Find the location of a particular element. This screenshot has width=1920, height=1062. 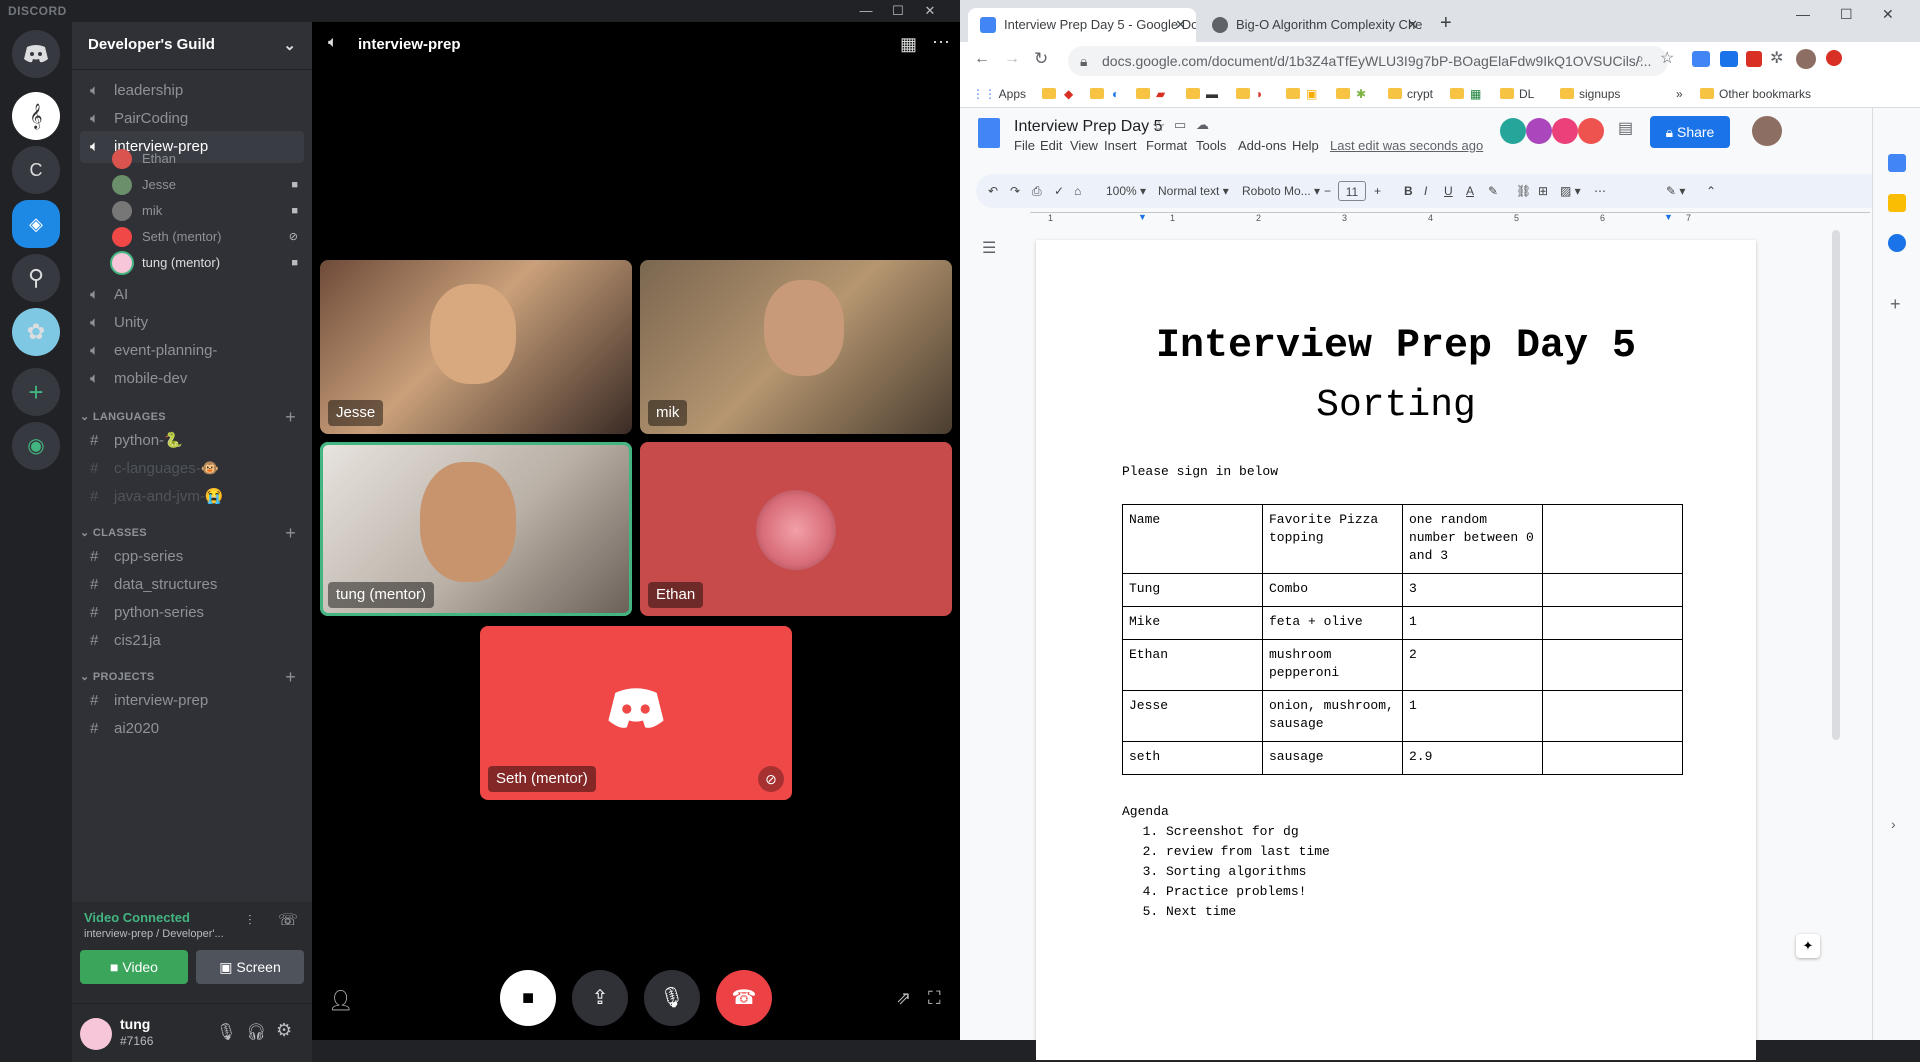

bookmark-icon: ◐ is located at coordinates (1115, 94).